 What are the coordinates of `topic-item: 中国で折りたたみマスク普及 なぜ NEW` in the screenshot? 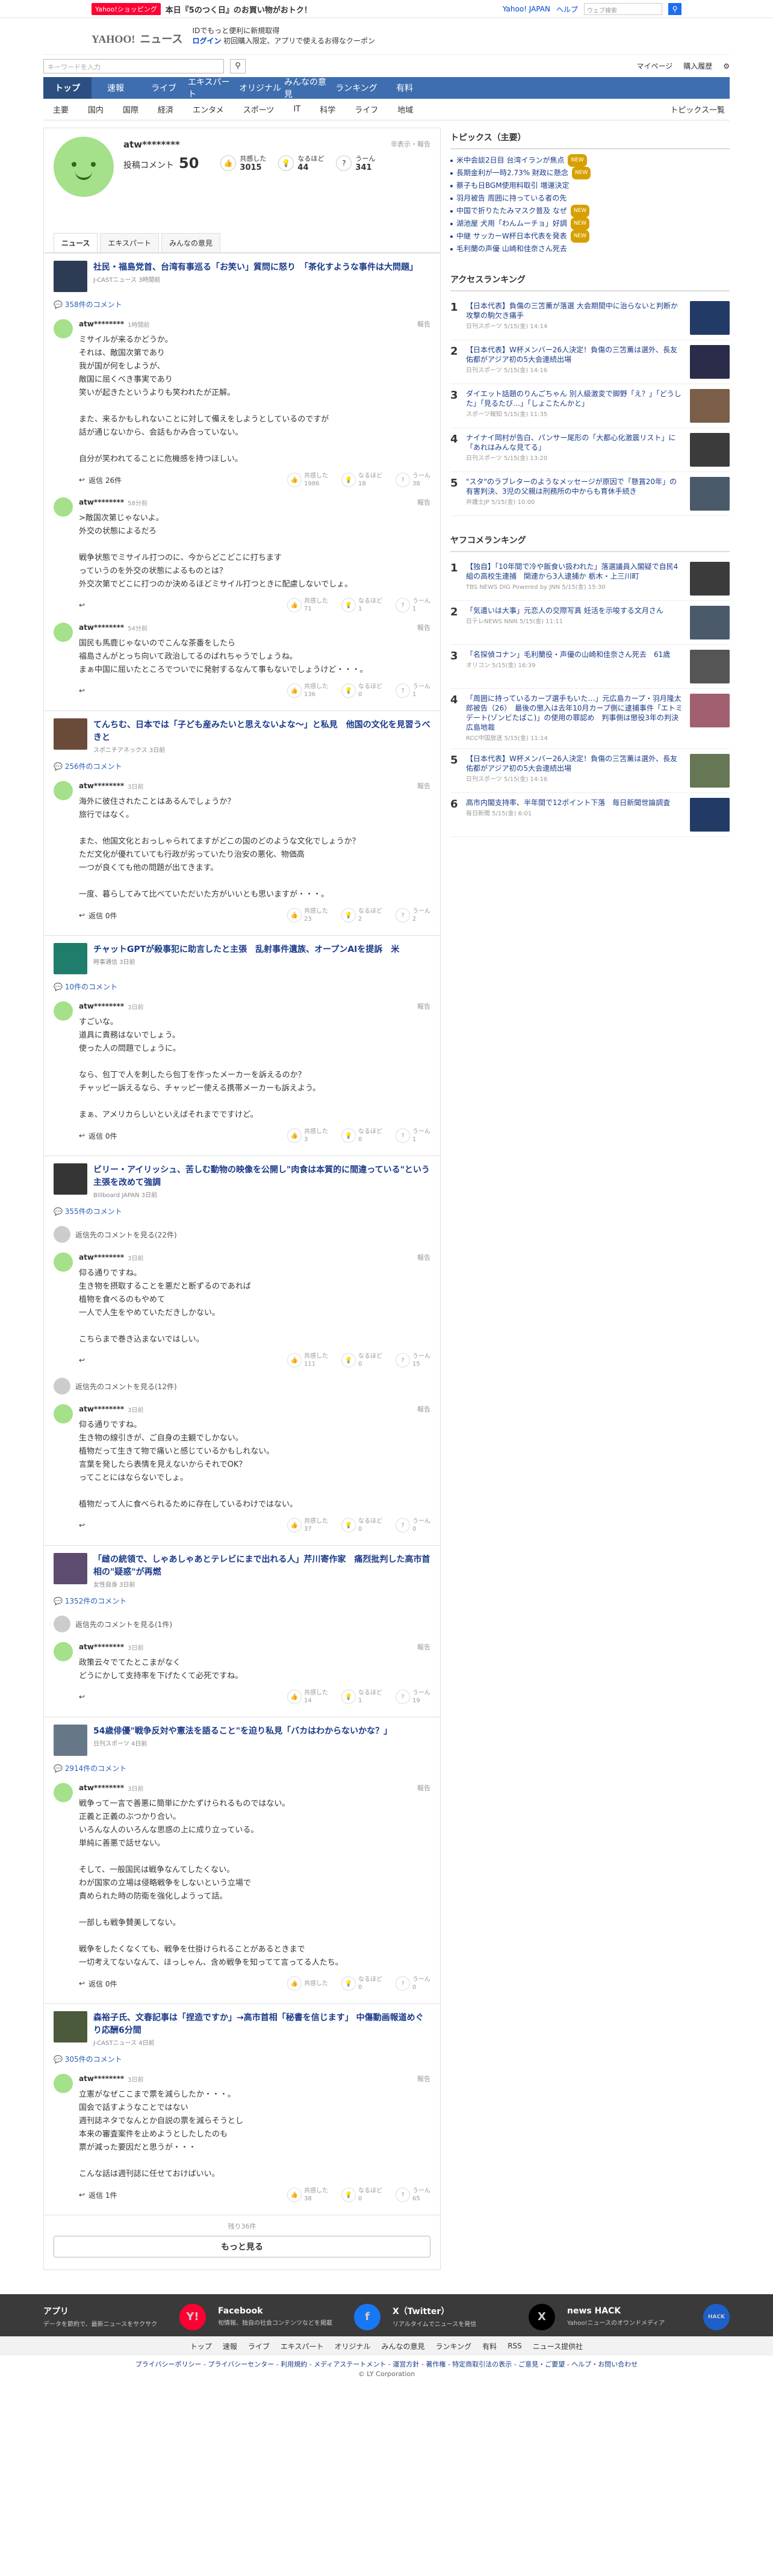 It's located at (590, 211).